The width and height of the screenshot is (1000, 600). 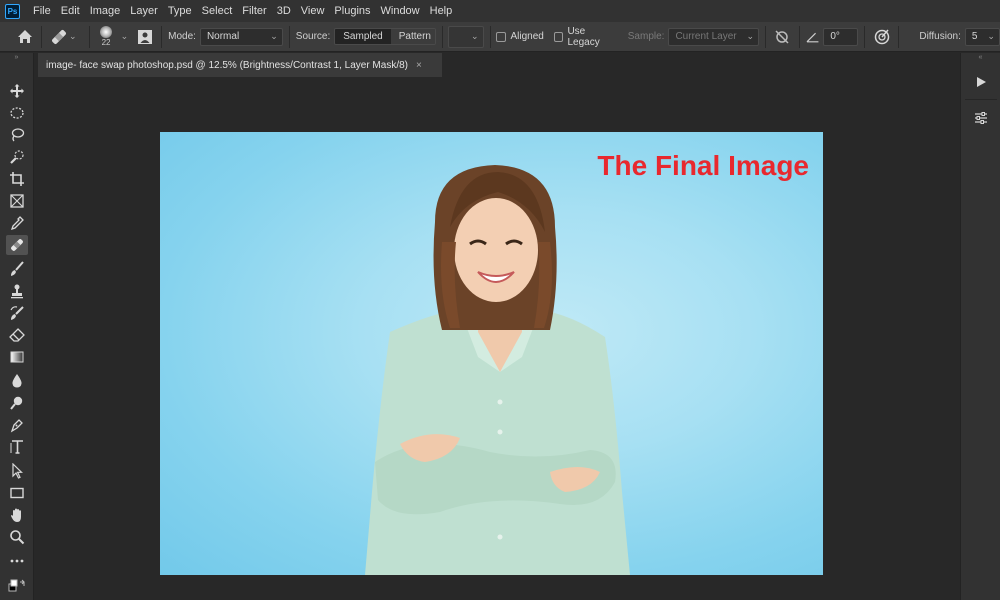 I want to click on source-pattern-button: Pattern, so click(x=412, y=36).